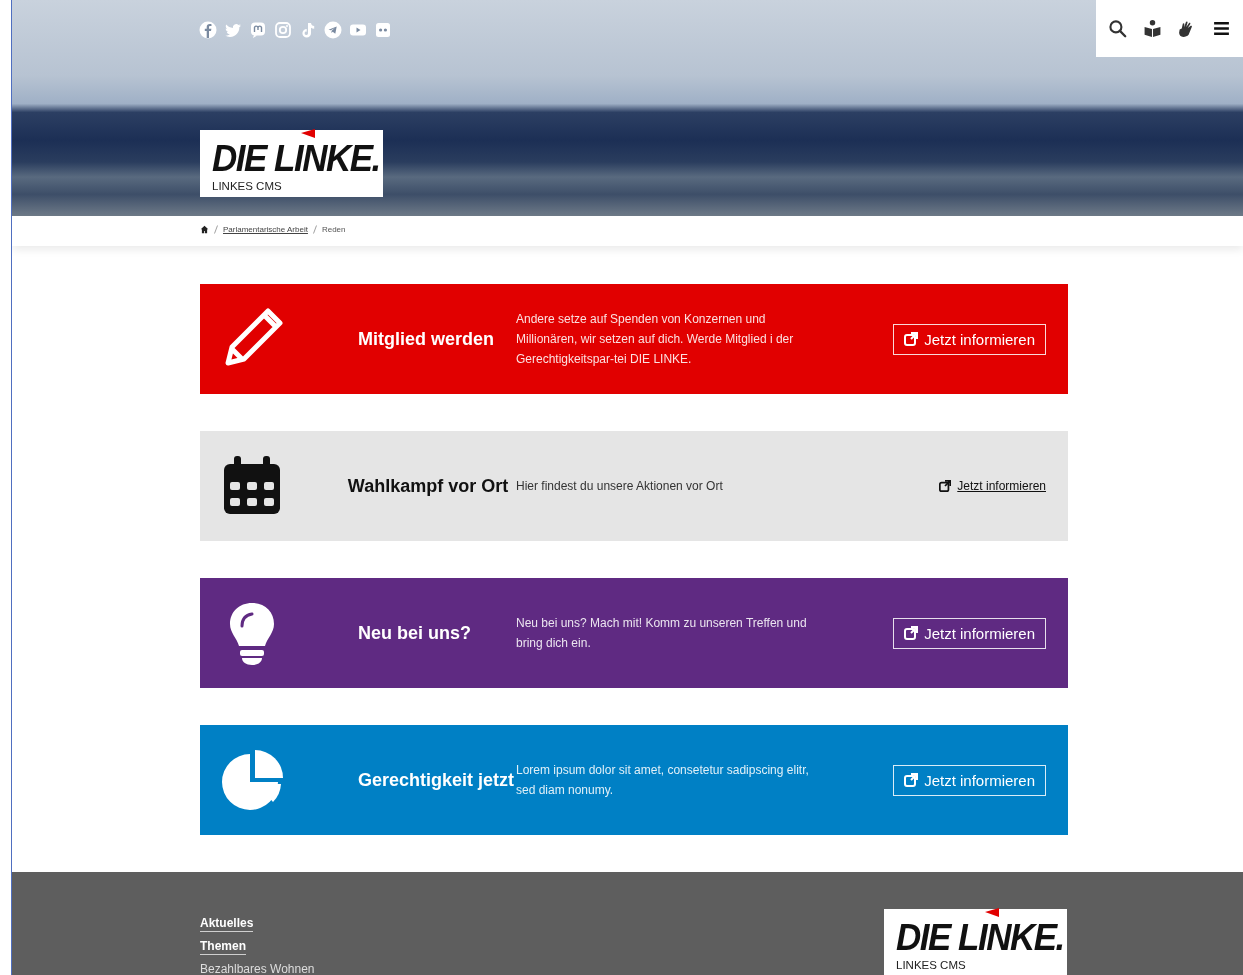 This screenshot has height=975, width=1243. Describe the element at coordinates (223, 947) in the screenshot. I see `footer-link: Themen` at that location.